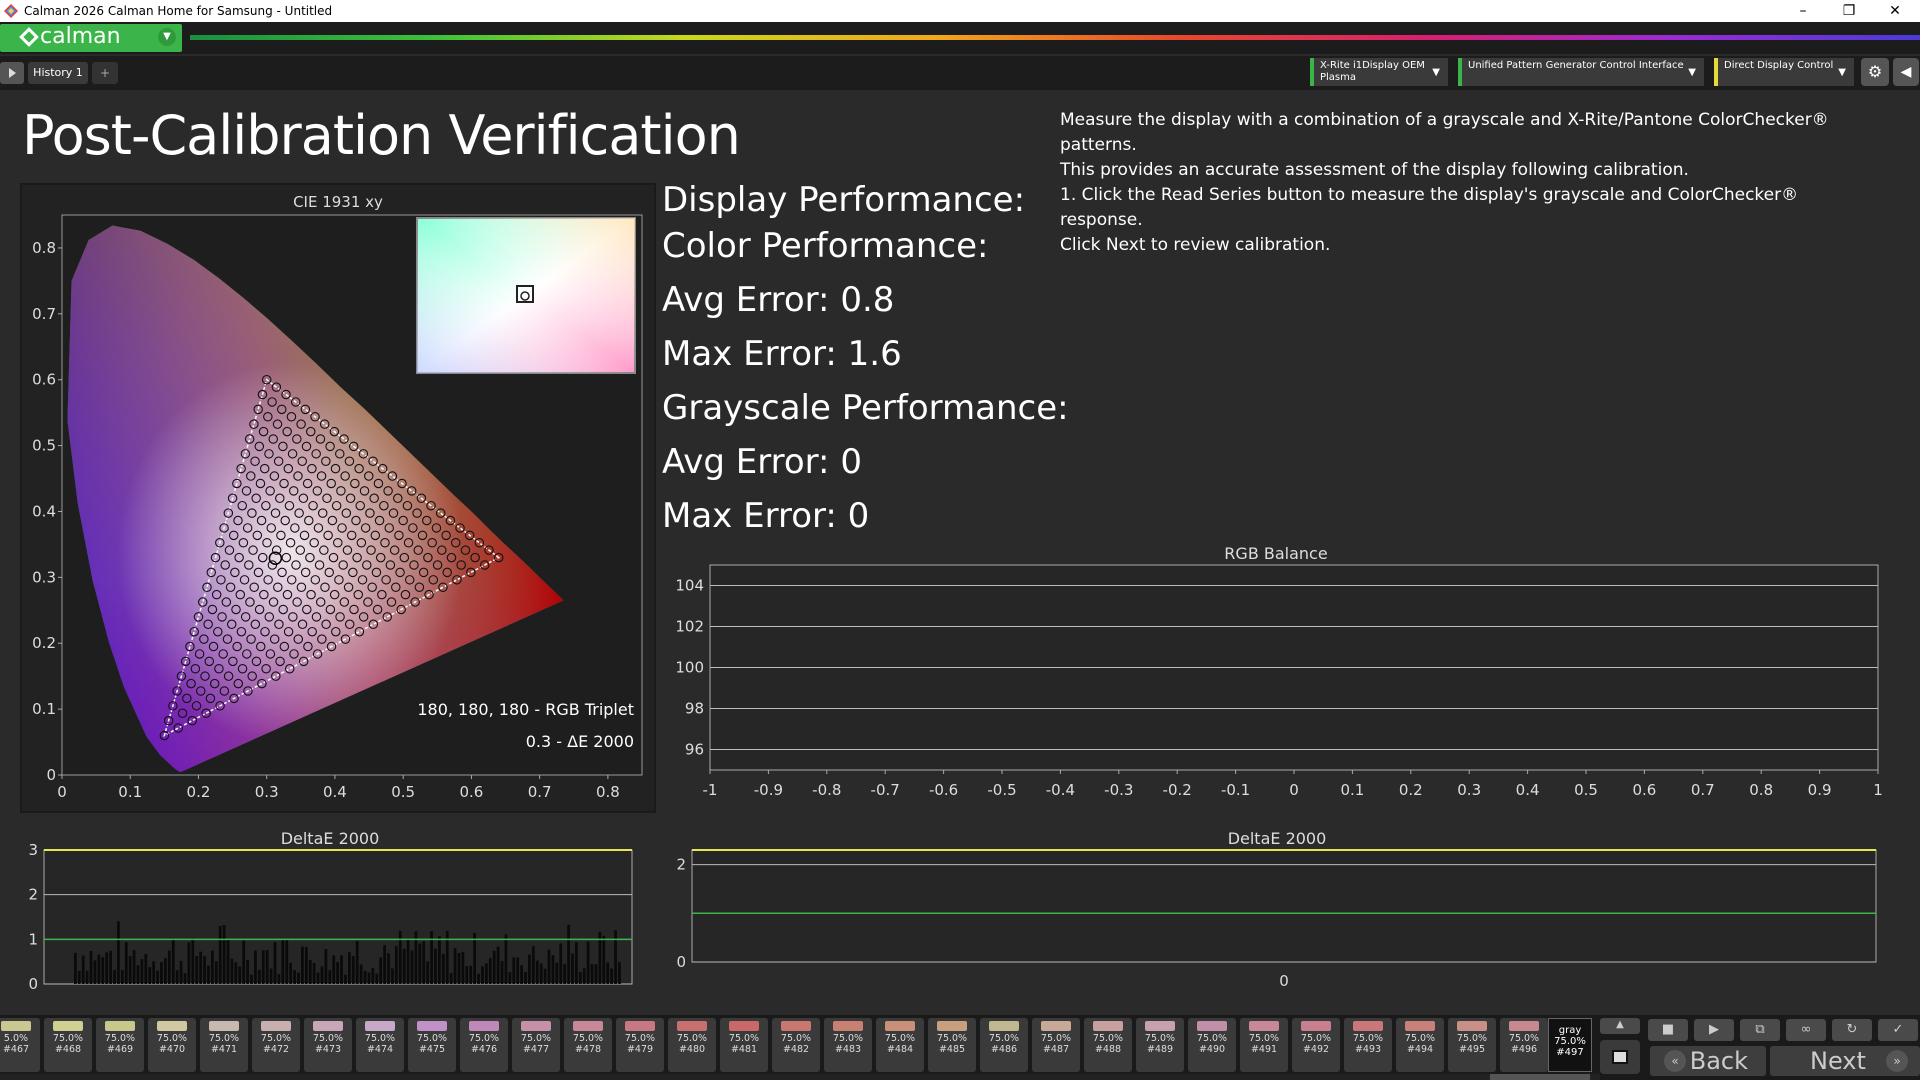 This screenshot has height=1080, width=1920. I want to click on y-tick-label: 102, so click(689, 627).